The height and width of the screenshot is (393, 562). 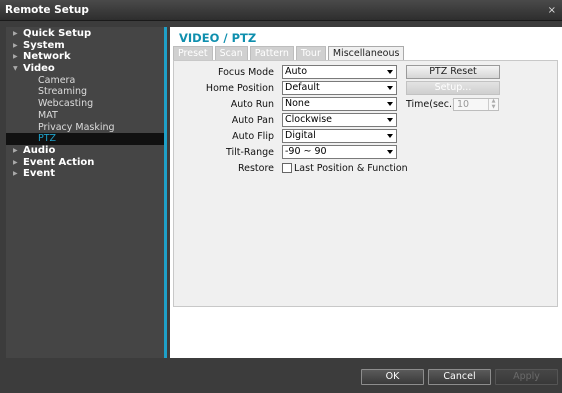 What do you see at coordinates (339, 152) in the screenshot?
I see `tilt-range-select: -90 ~ 90` at bounding box center [339, 152].